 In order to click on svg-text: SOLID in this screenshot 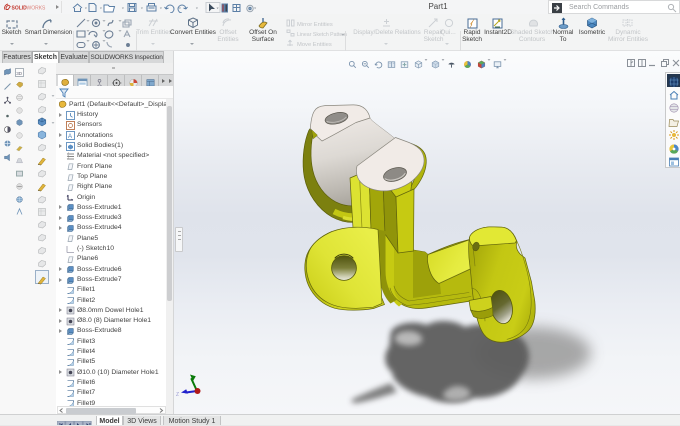, I will do `click(20, 8)`.